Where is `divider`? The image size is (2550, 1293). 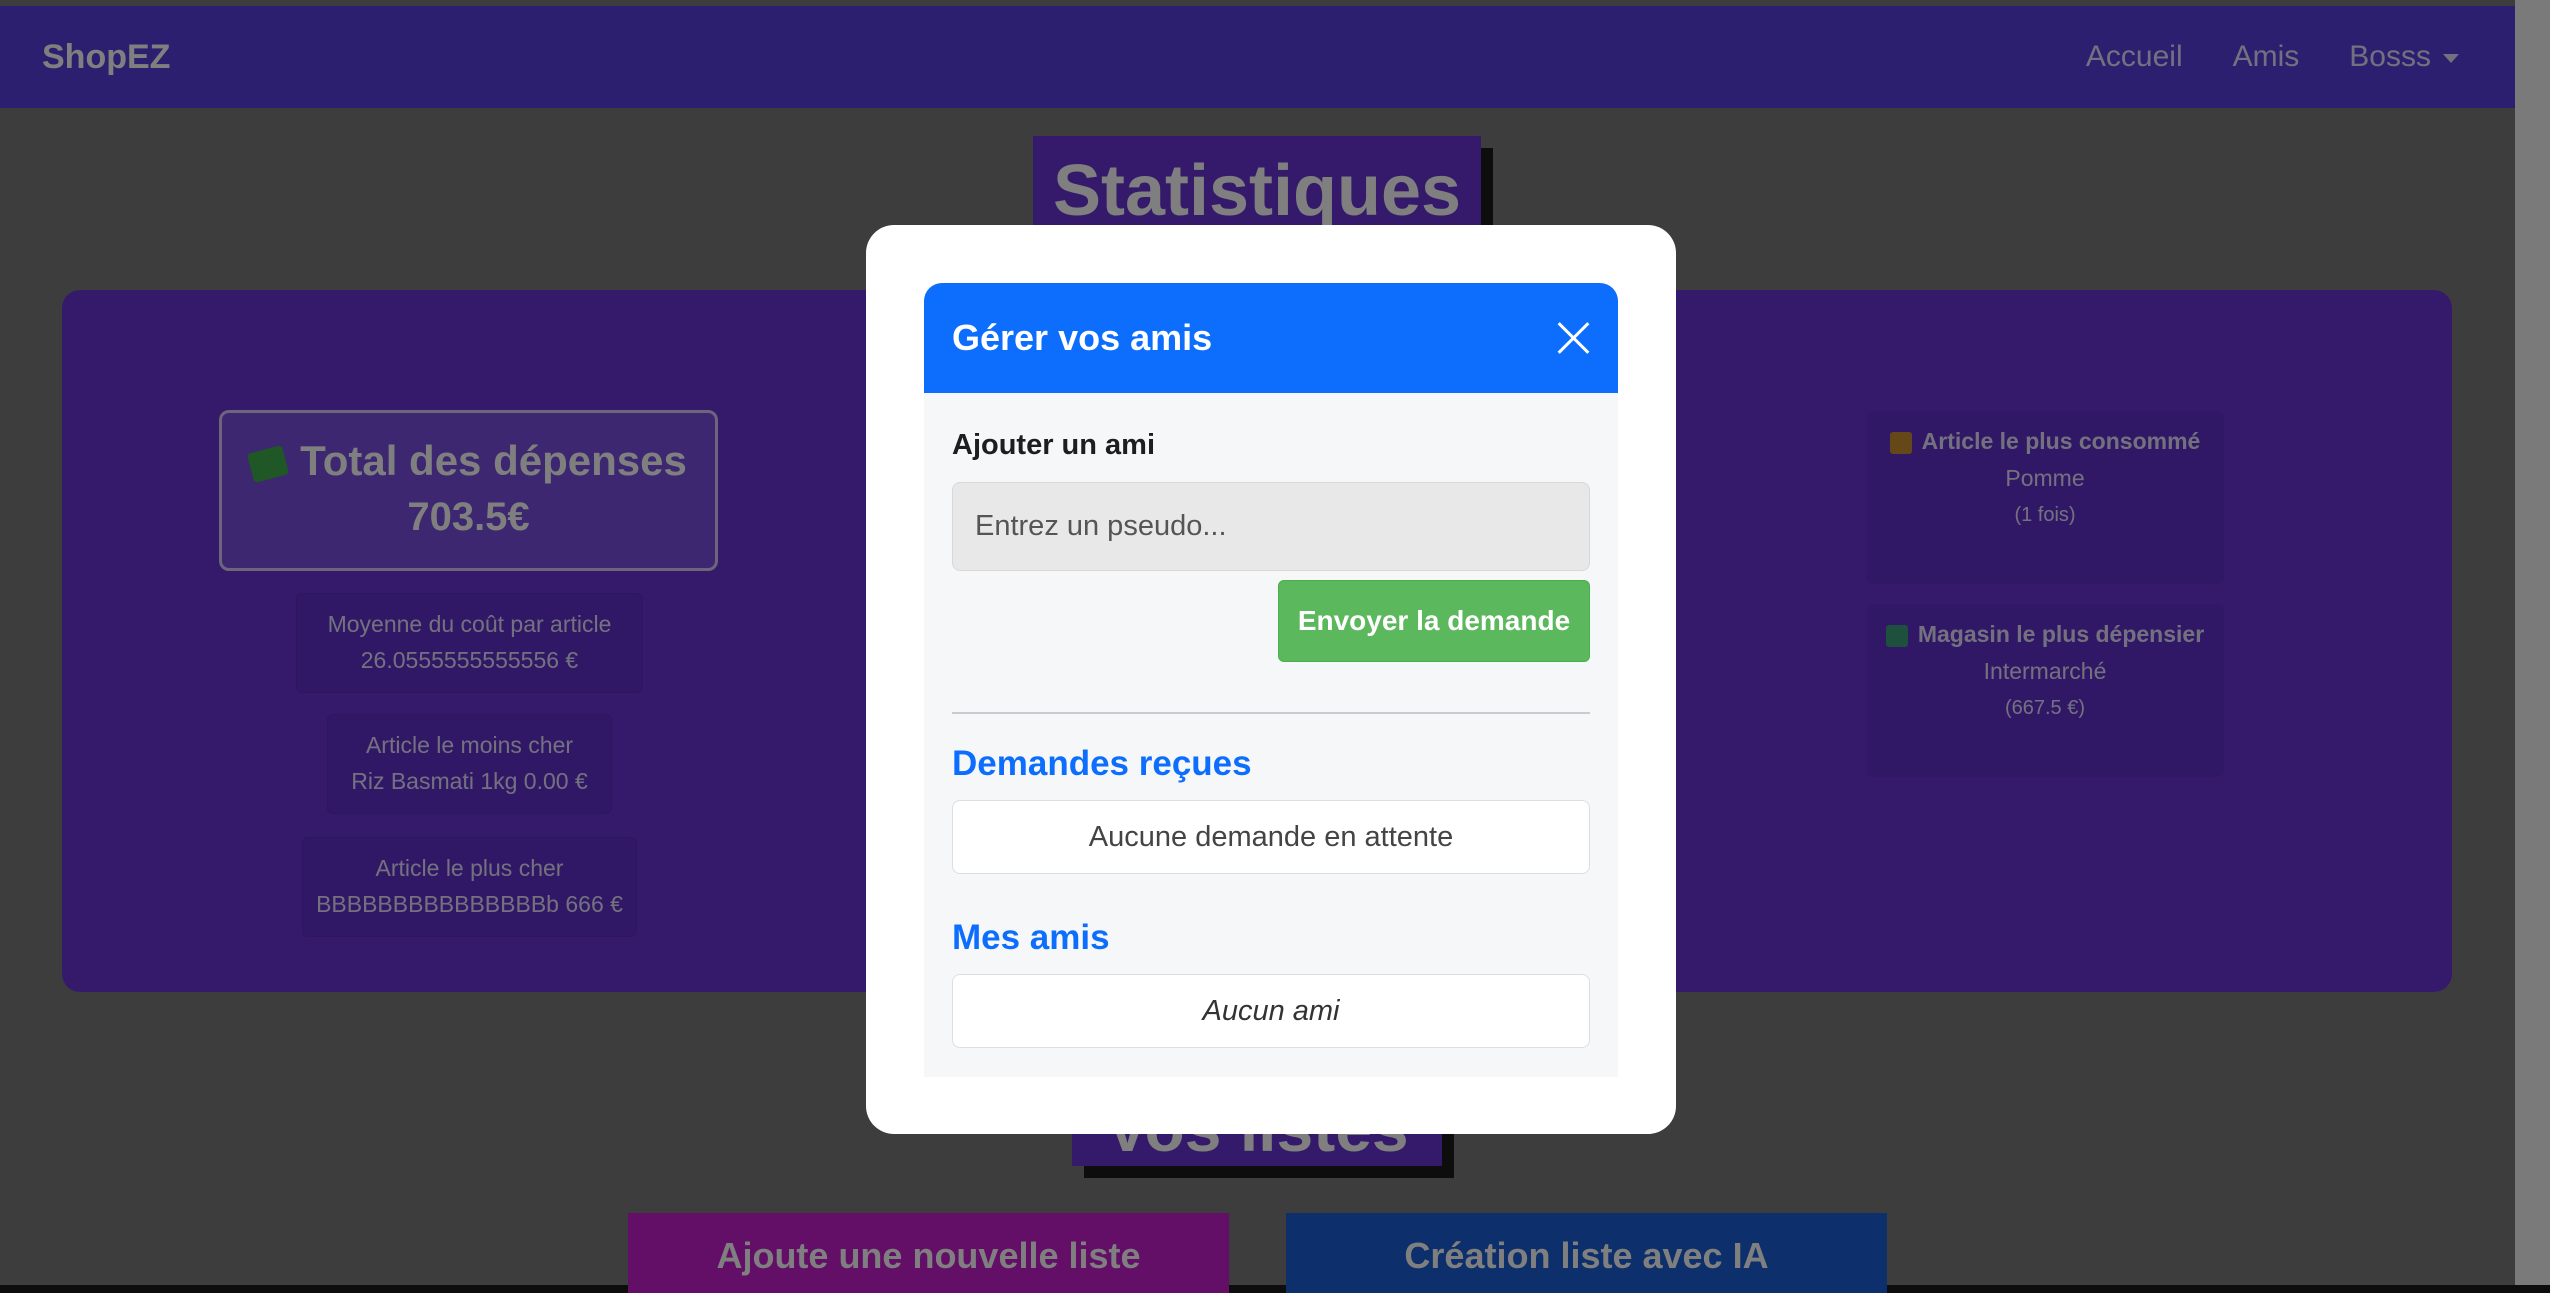
divider is located at coordinates (1271, 713).